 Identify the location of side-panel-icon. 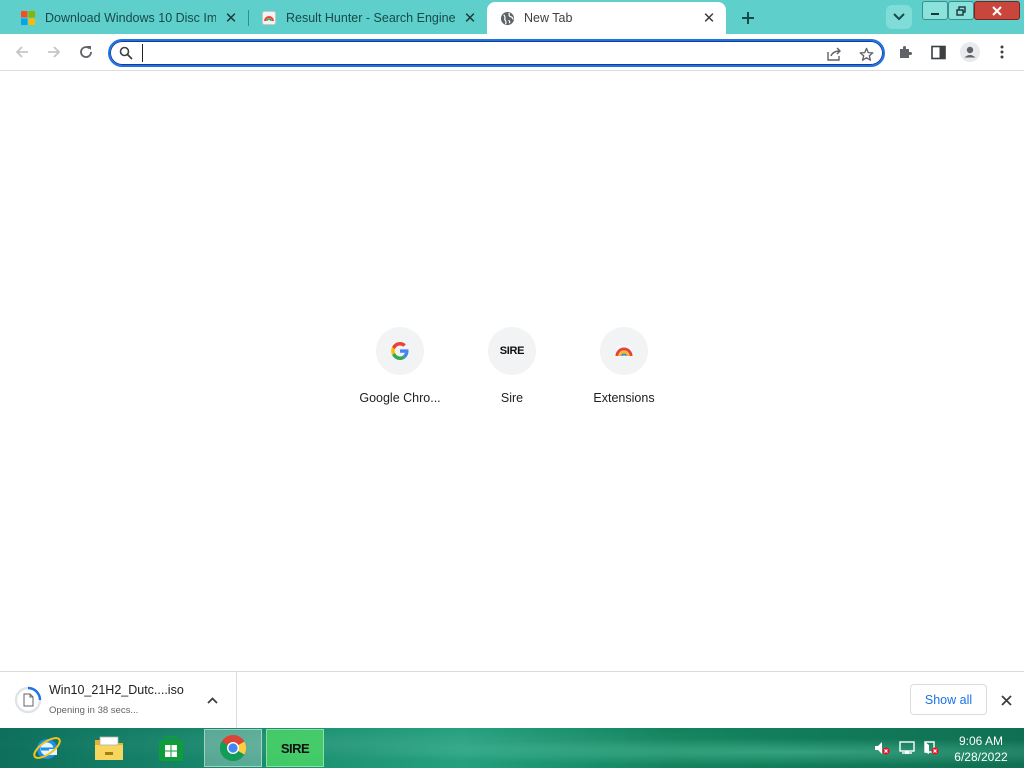
(938, 52).